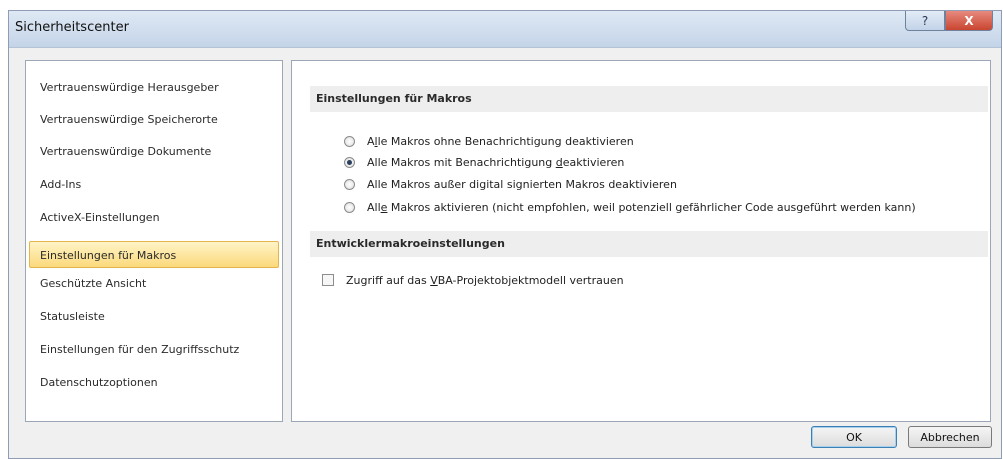 The width and height of the screenshot is (1003, 459). I want to click on close-button: X, so click(969, 21).